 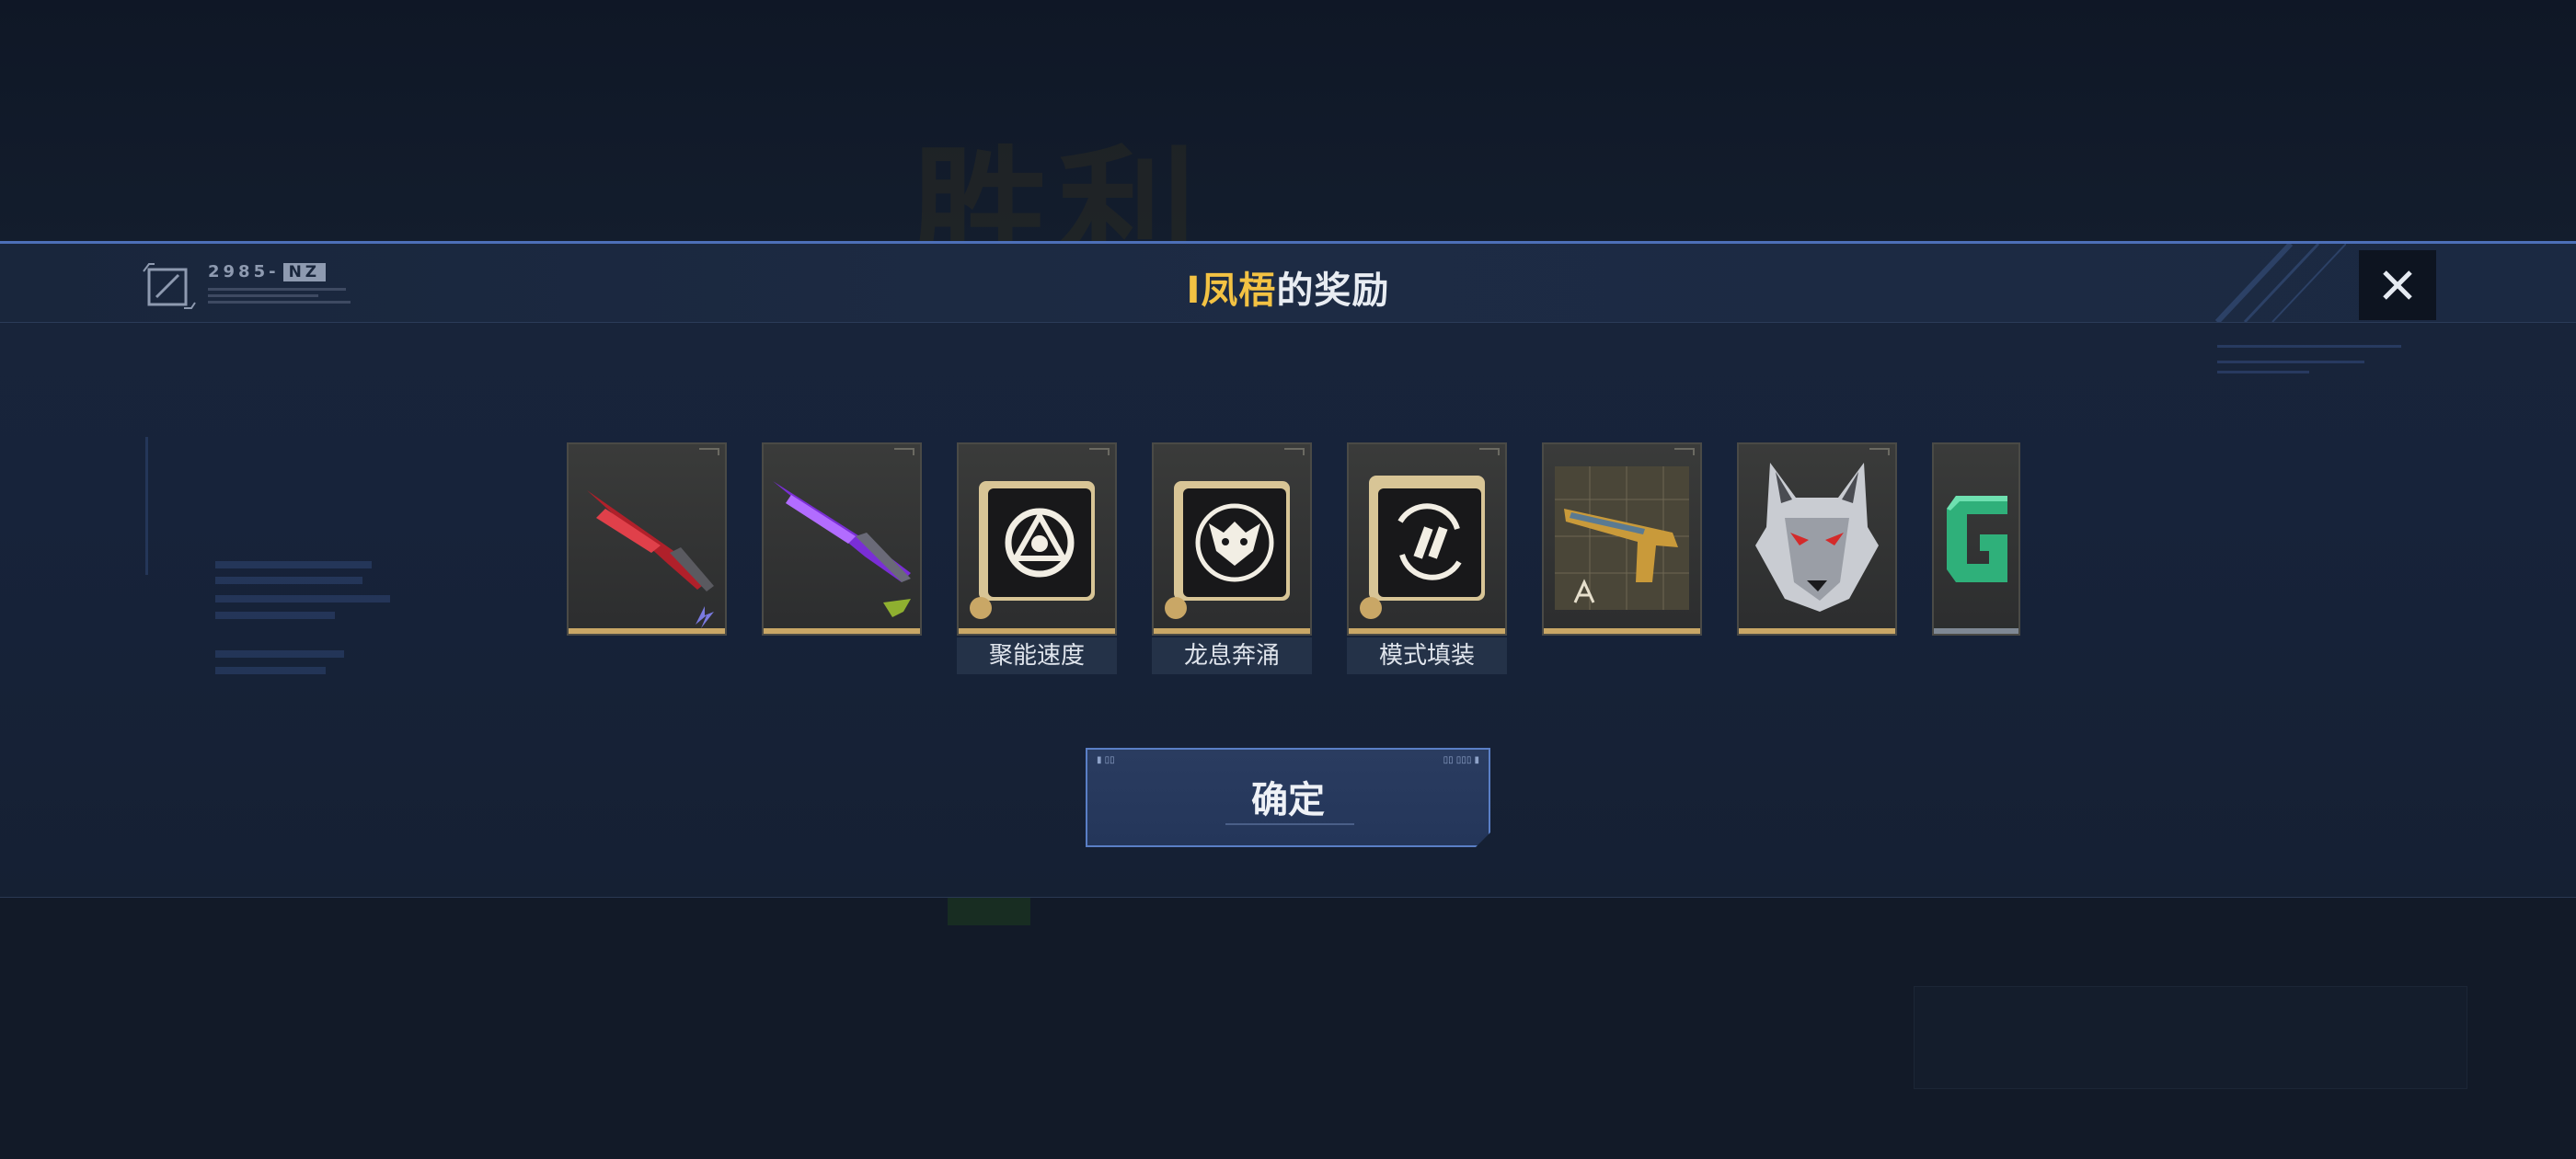 What do you see at coordinates (842, 549) in the screenshot?
I see `purple-blade-icon` at bounding box center [842, 549].